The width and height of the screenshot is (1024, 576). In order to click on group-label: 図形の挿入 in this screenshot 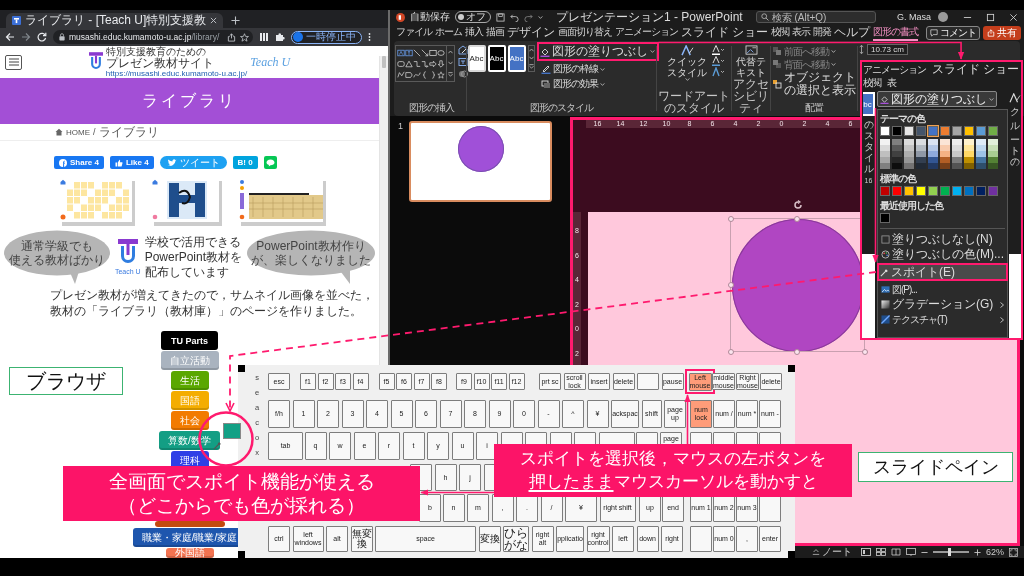, I will do `click(431, 108)`.